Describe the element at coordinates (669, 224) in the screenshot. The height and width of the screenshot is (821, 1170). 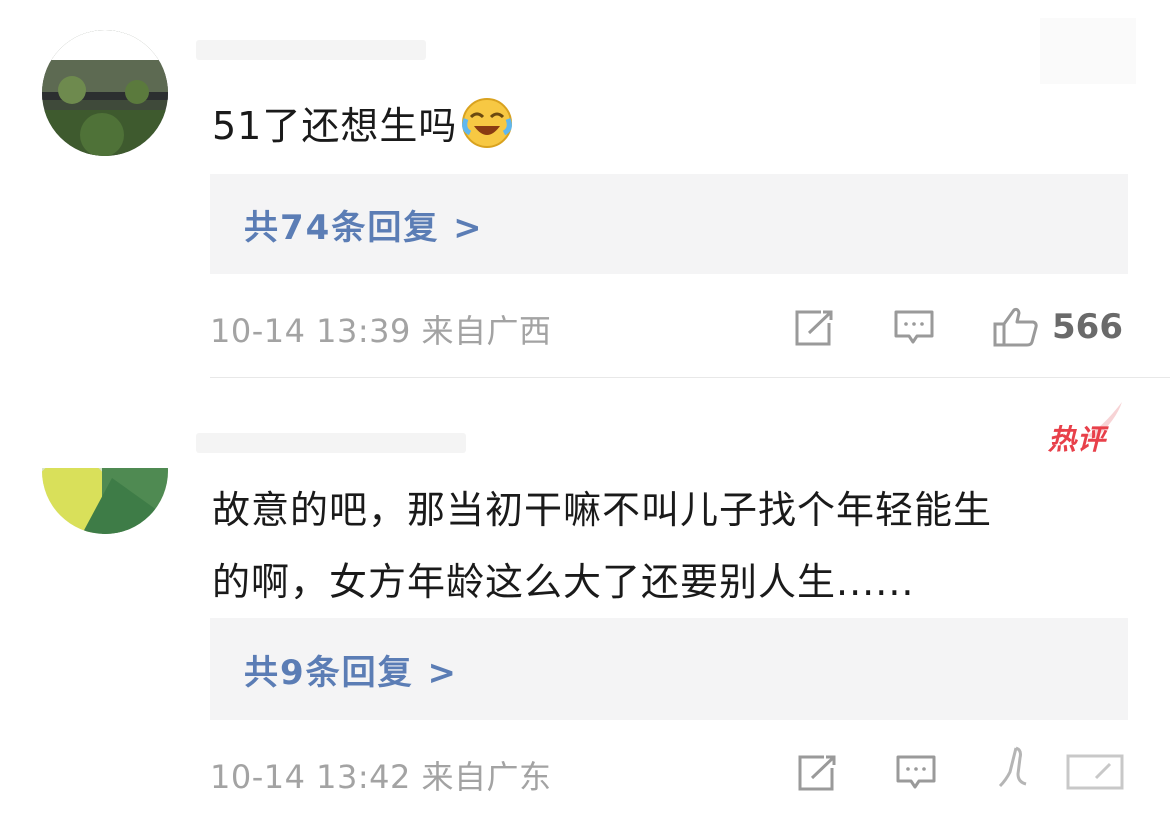
I see `view-replies-button: 共74条回复 >` at that location.